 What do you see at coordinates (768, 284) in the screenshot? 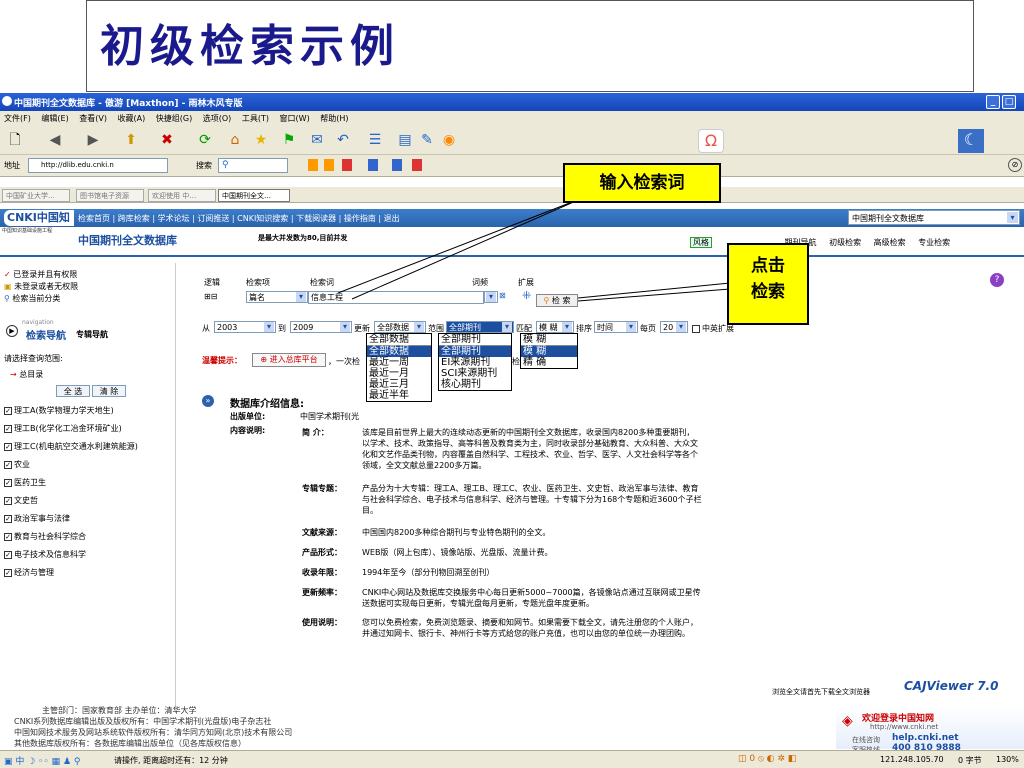
I see `callout-click-search: 点击 检索` at bounding box center [768, 284].